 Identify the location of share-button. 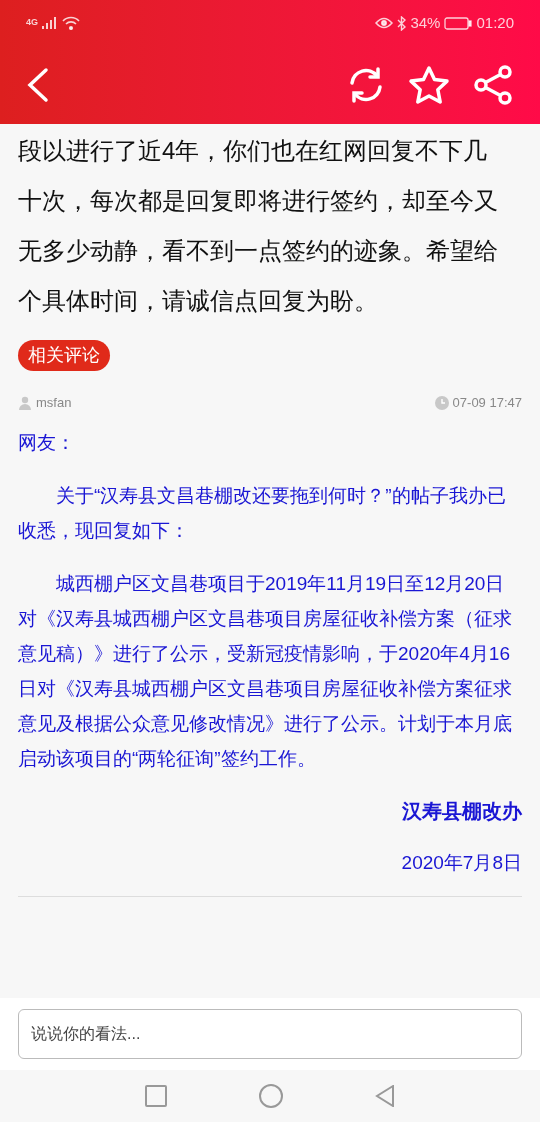
(493, 85).